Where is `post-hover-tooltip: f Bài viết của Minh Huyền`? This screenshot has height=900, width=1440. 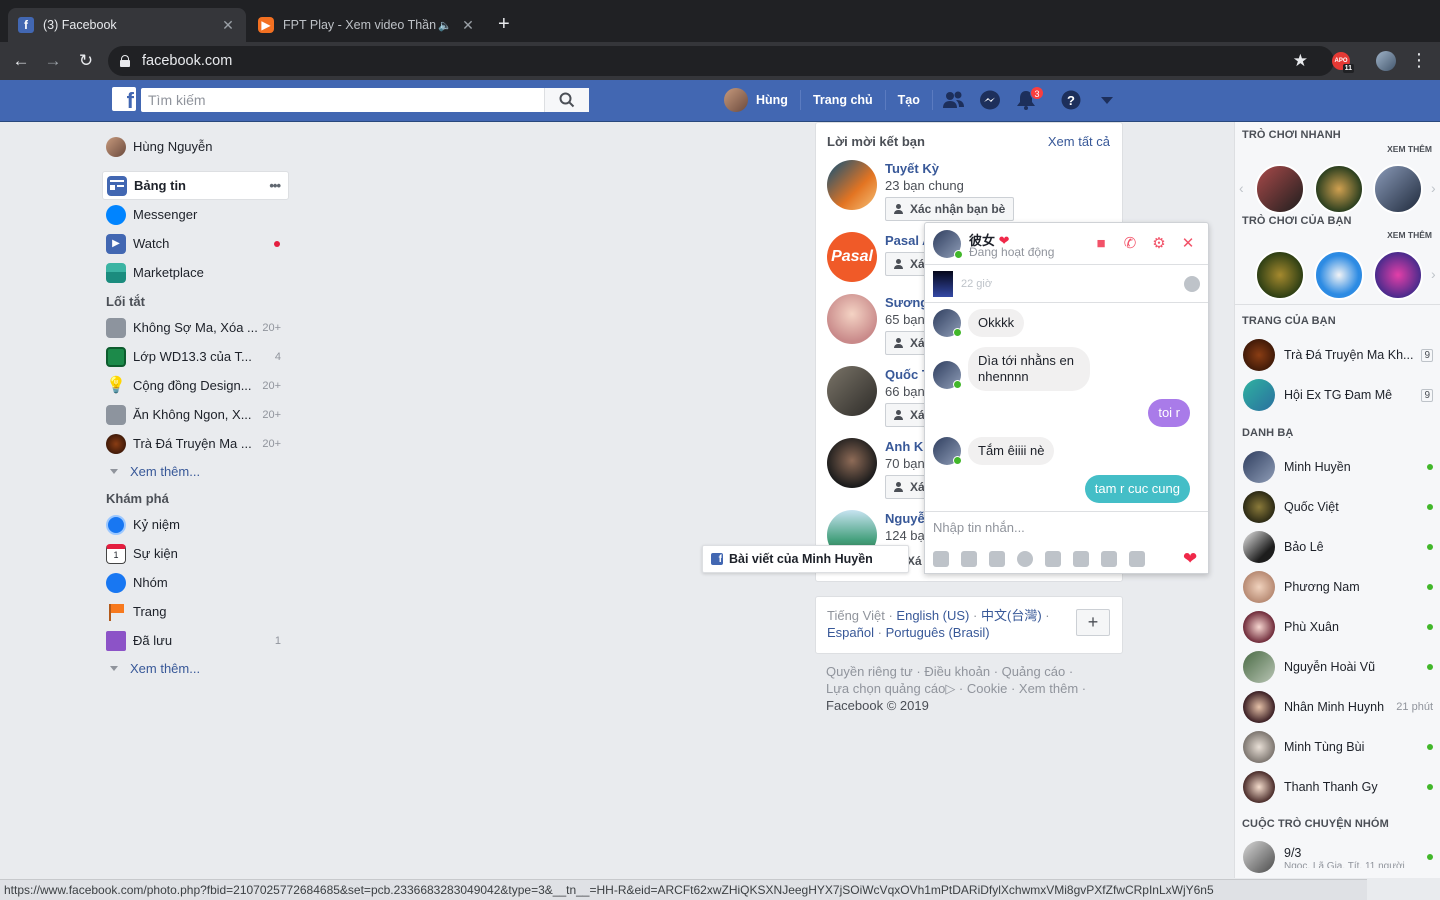
post-hover-tooltip: f Bài viết của Minh Huyền is located at coordinates (805, 559).